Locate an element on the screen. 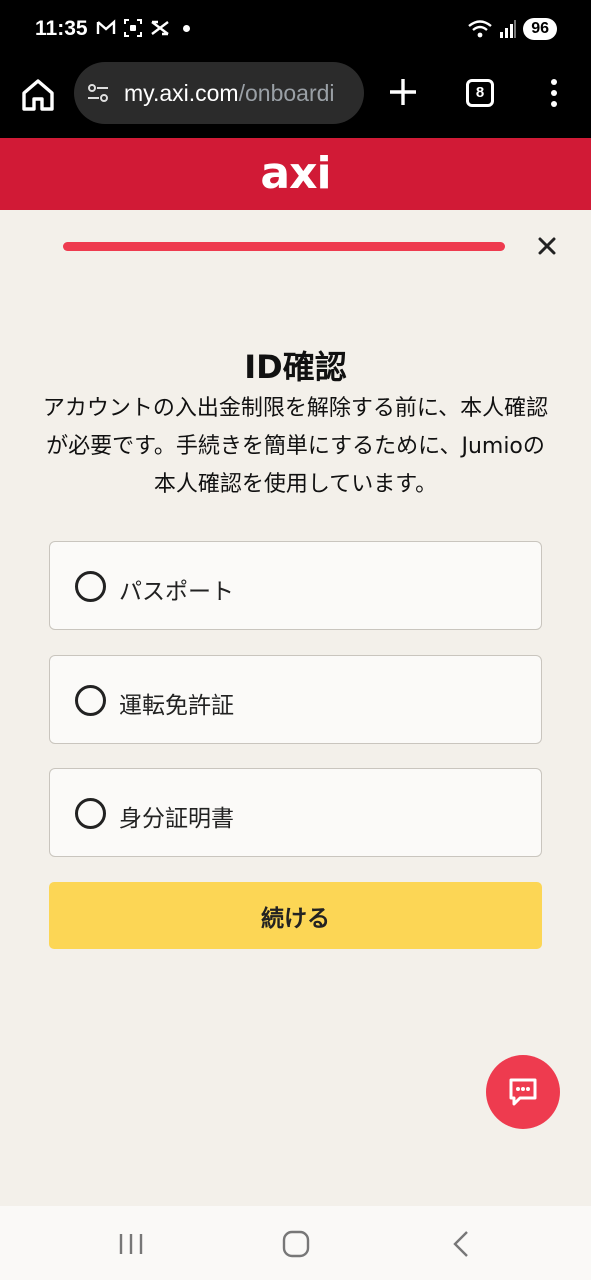 Image resolution: width=591 pixels, height=1280 pixels. status-time: 11:35 is located at coordinates (61, 28).